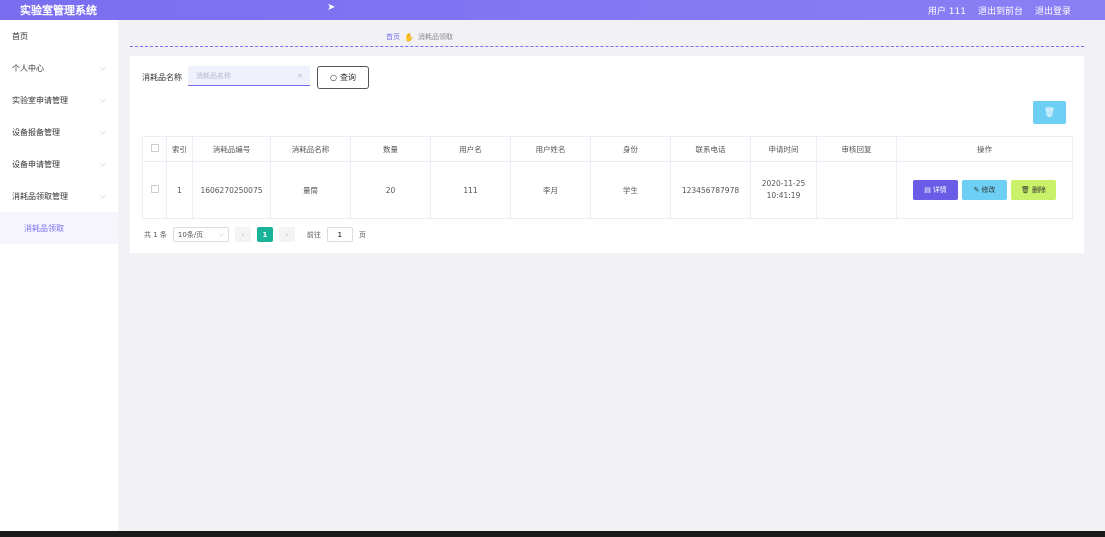 The width and height of the screenshot is (1105, 537). I want to click on search-icon: ⌕, so click(300, 75).